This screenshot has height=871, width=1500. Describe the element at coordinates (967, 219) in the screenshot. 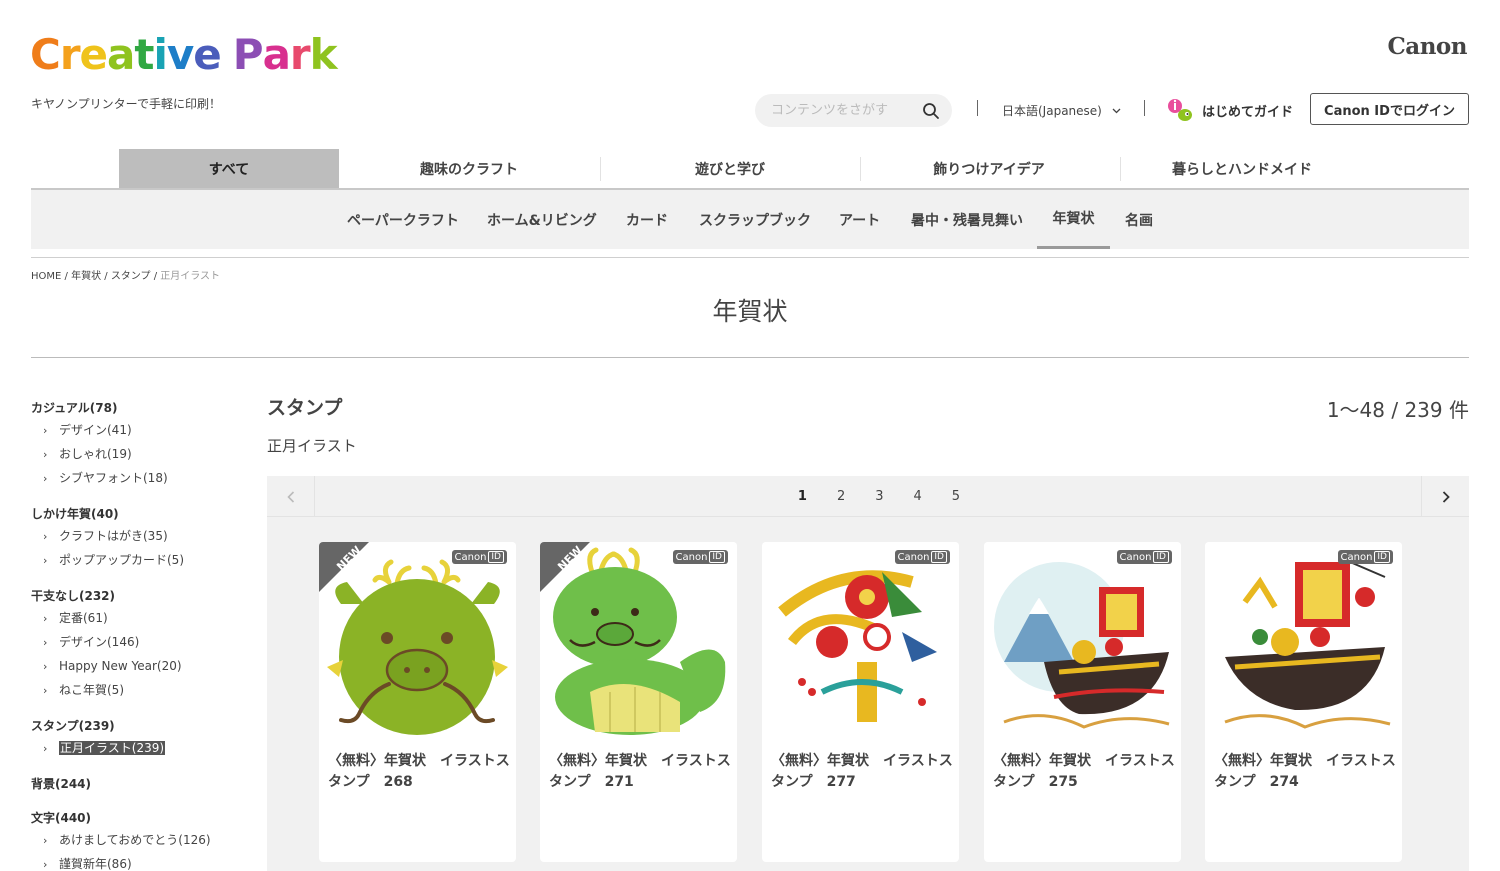

I see `subnav-summer-greetings: 暑中・残暑見舞い` at that location.